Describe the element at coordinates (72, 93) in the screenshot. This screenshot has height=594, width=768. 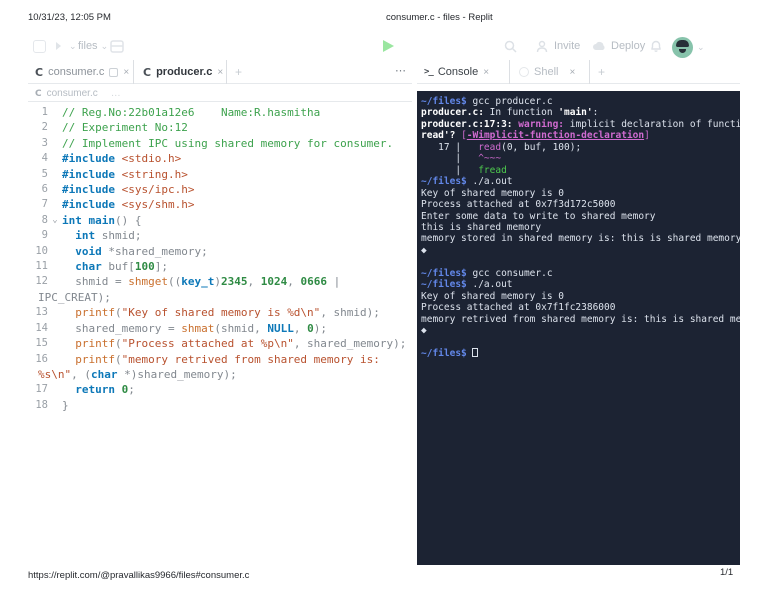
I see `breadcrumb-file: consumer.c` at that location.